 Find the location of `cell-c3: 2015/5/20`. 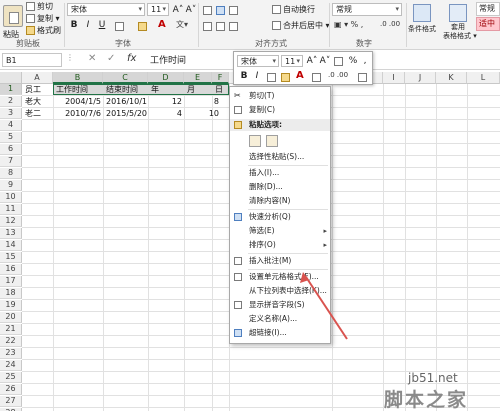

cell-c3: 2015/5/20 is located at coordinates (126, 113).